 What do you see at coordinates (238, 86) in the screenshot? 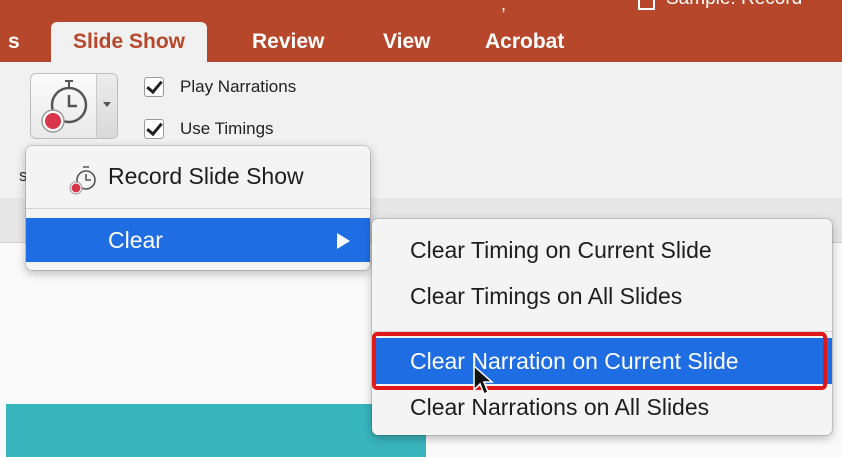
I see `play-narrations-label: Play Narrations` at bounding box center [238, 86].